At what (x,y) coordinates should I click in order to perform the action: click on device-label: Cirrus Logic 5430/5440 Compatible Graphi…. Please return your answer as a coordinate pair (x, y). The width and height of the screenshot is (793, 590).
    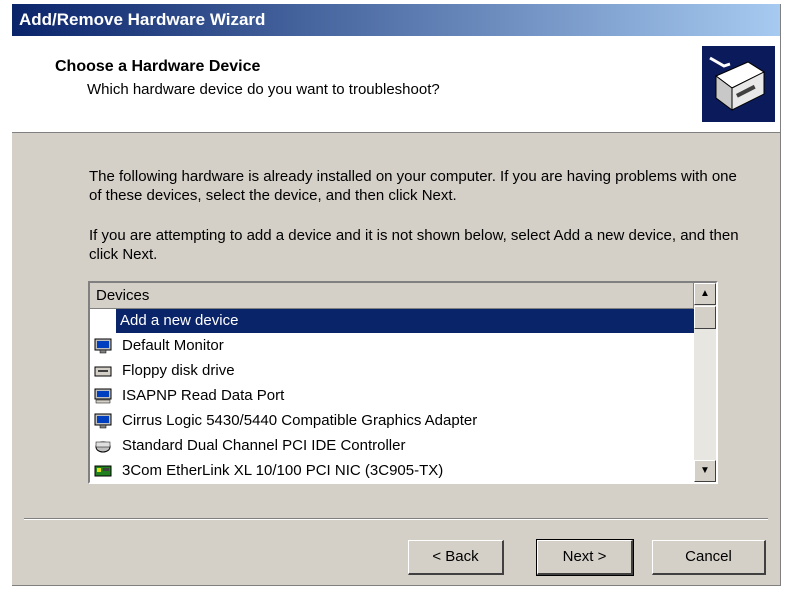
    Looking at the image, I should click on (300, 420).